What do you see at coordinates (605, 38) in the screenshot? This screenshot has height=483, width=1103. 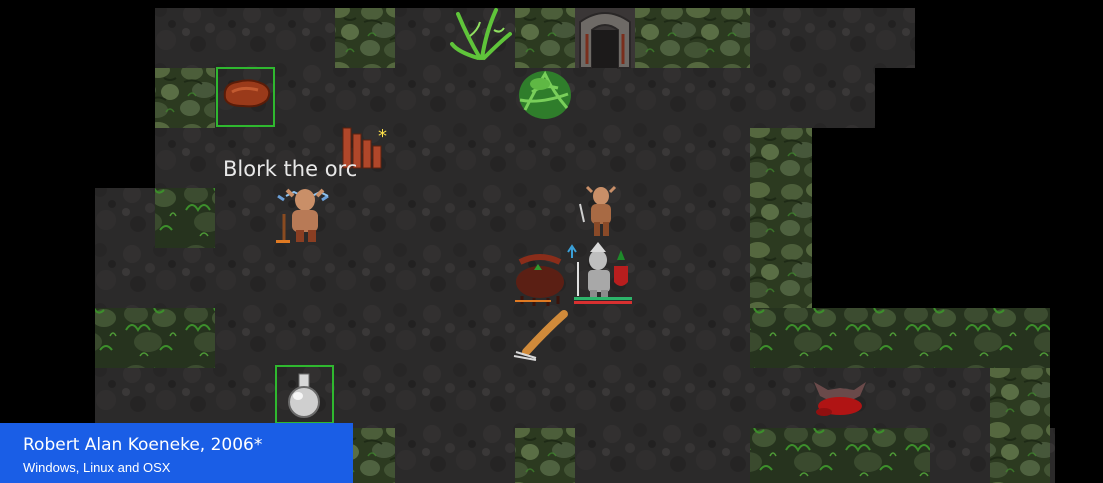 I see `stone-doorway-icon` at bounding box center [605, 38].